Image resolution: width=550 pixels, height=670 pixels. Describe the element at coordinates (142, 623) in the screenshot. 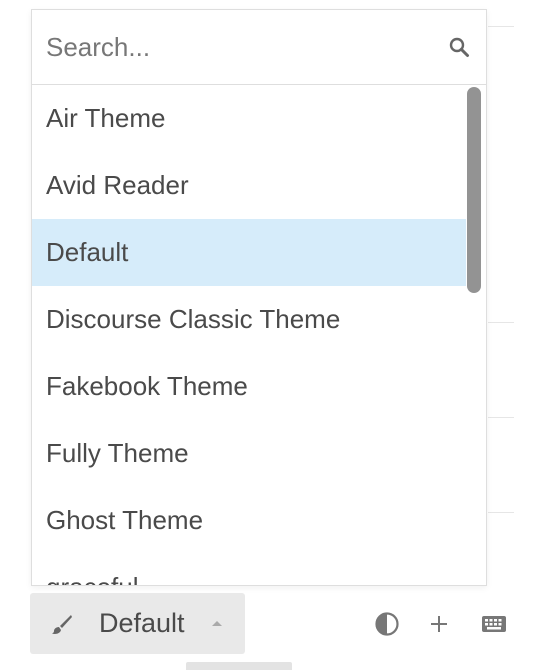

I see `current-theme-label: Default` at that location.